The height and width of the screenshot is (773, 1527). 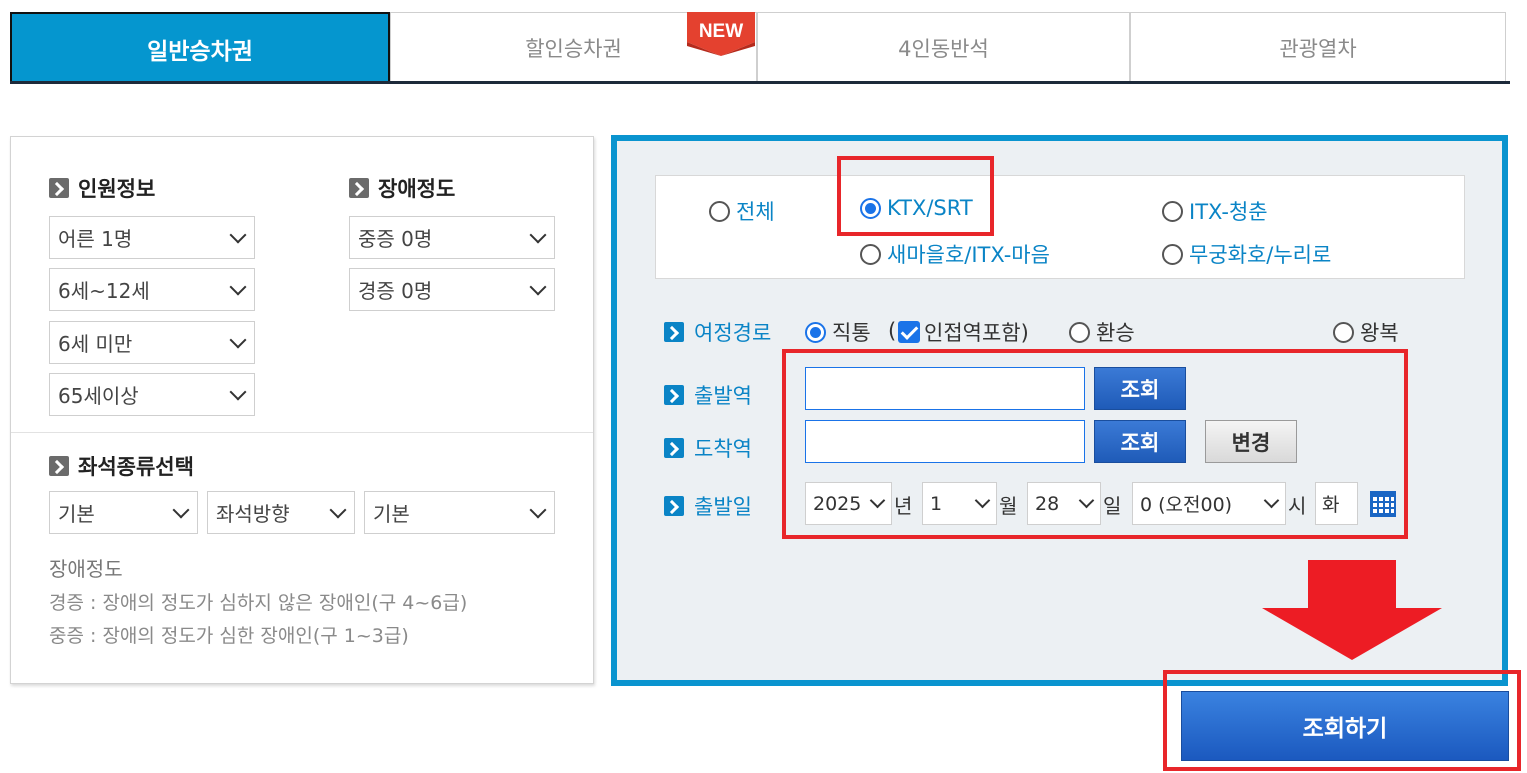 What do you see at coordinates (229, 636) in the screenshot?
I see `disability-note-severe: 중증 : 장애의 정도가 심한 장애인(구 1~3급)` at bounding box center [229, 636].